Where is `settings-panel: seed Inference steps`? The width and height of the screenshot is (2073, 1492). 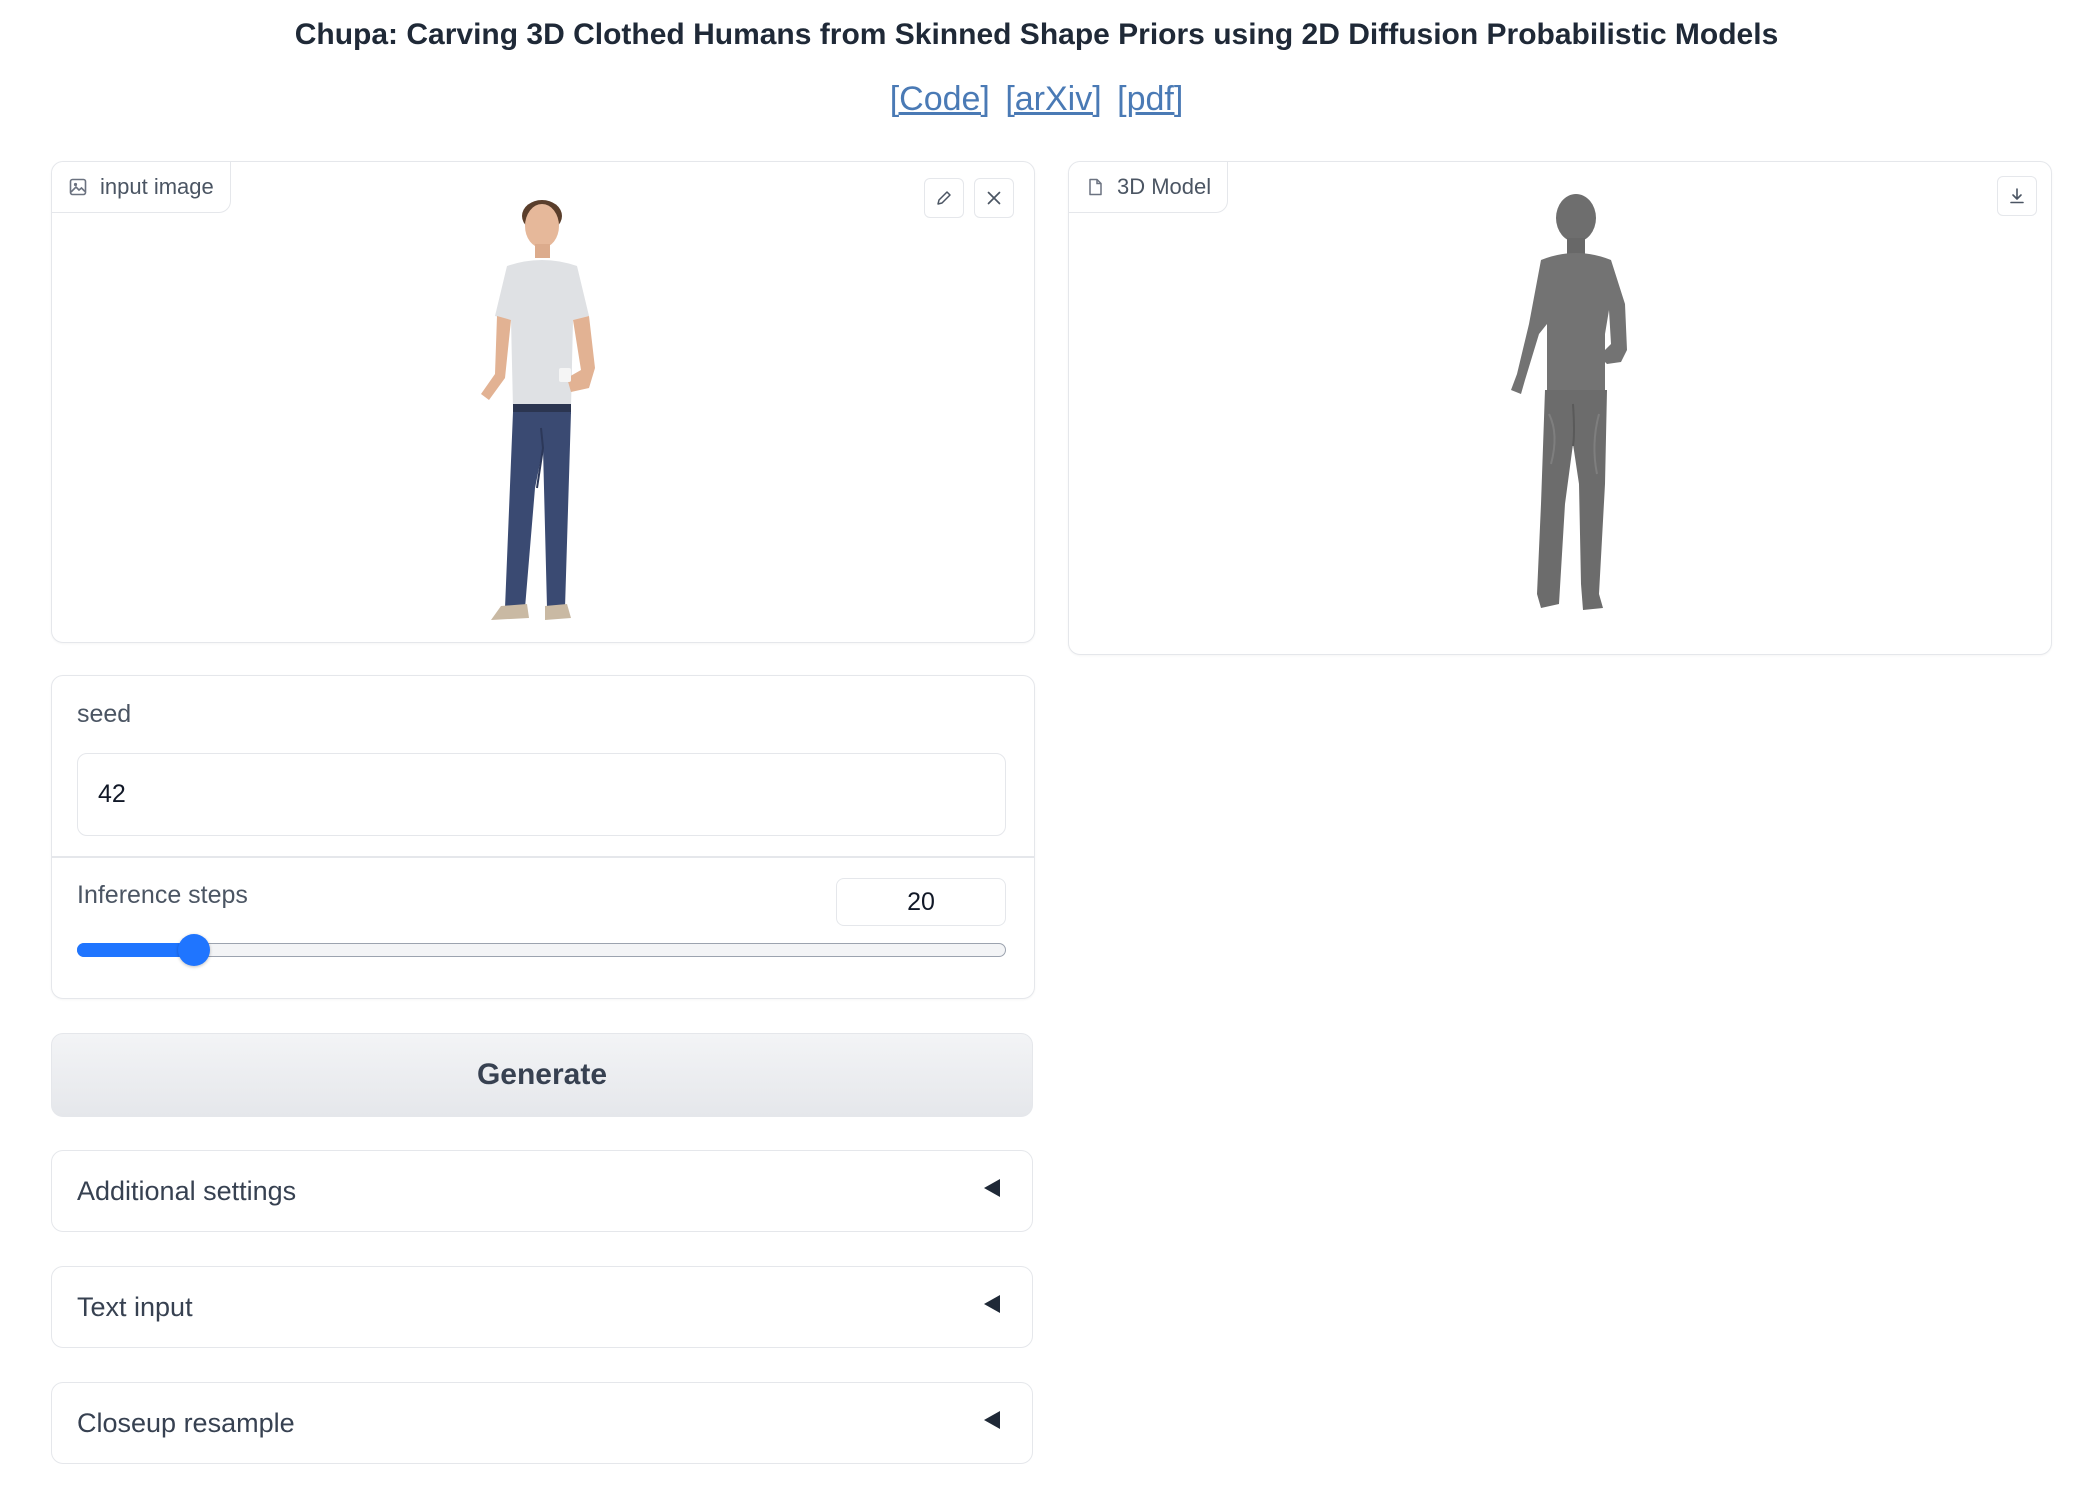 settings-panel: seed Inference steps is located at coordinates (543, 837).